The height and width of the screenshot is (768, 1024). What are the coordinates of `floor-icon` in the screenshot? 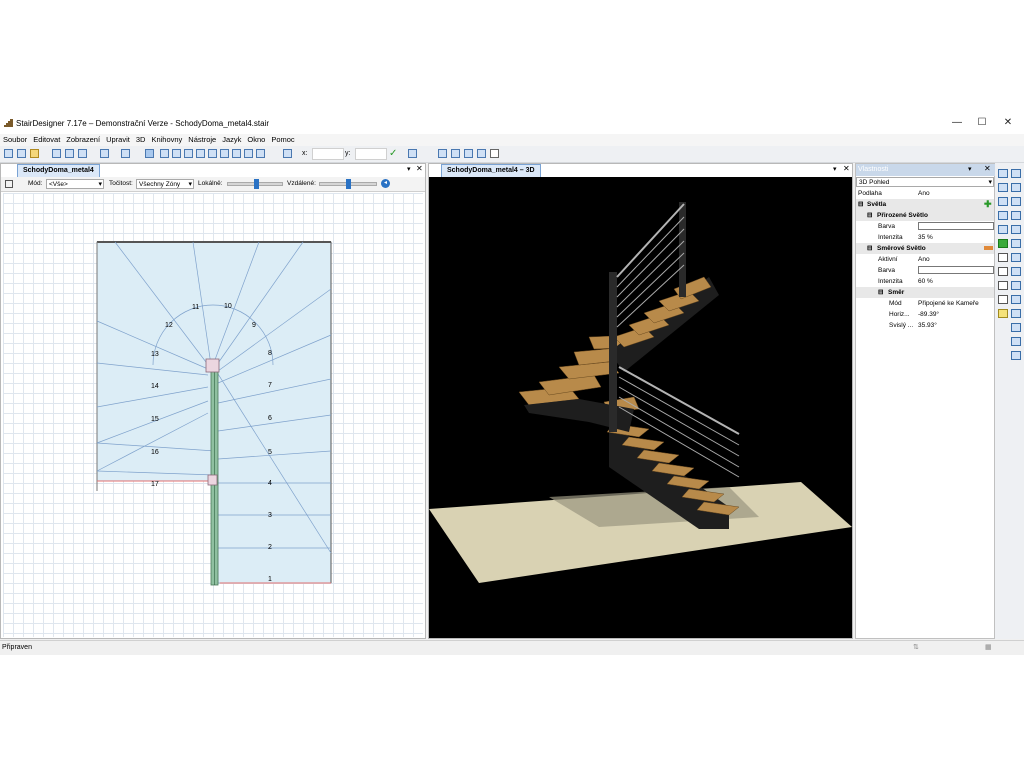 It's located at (1003, 243).